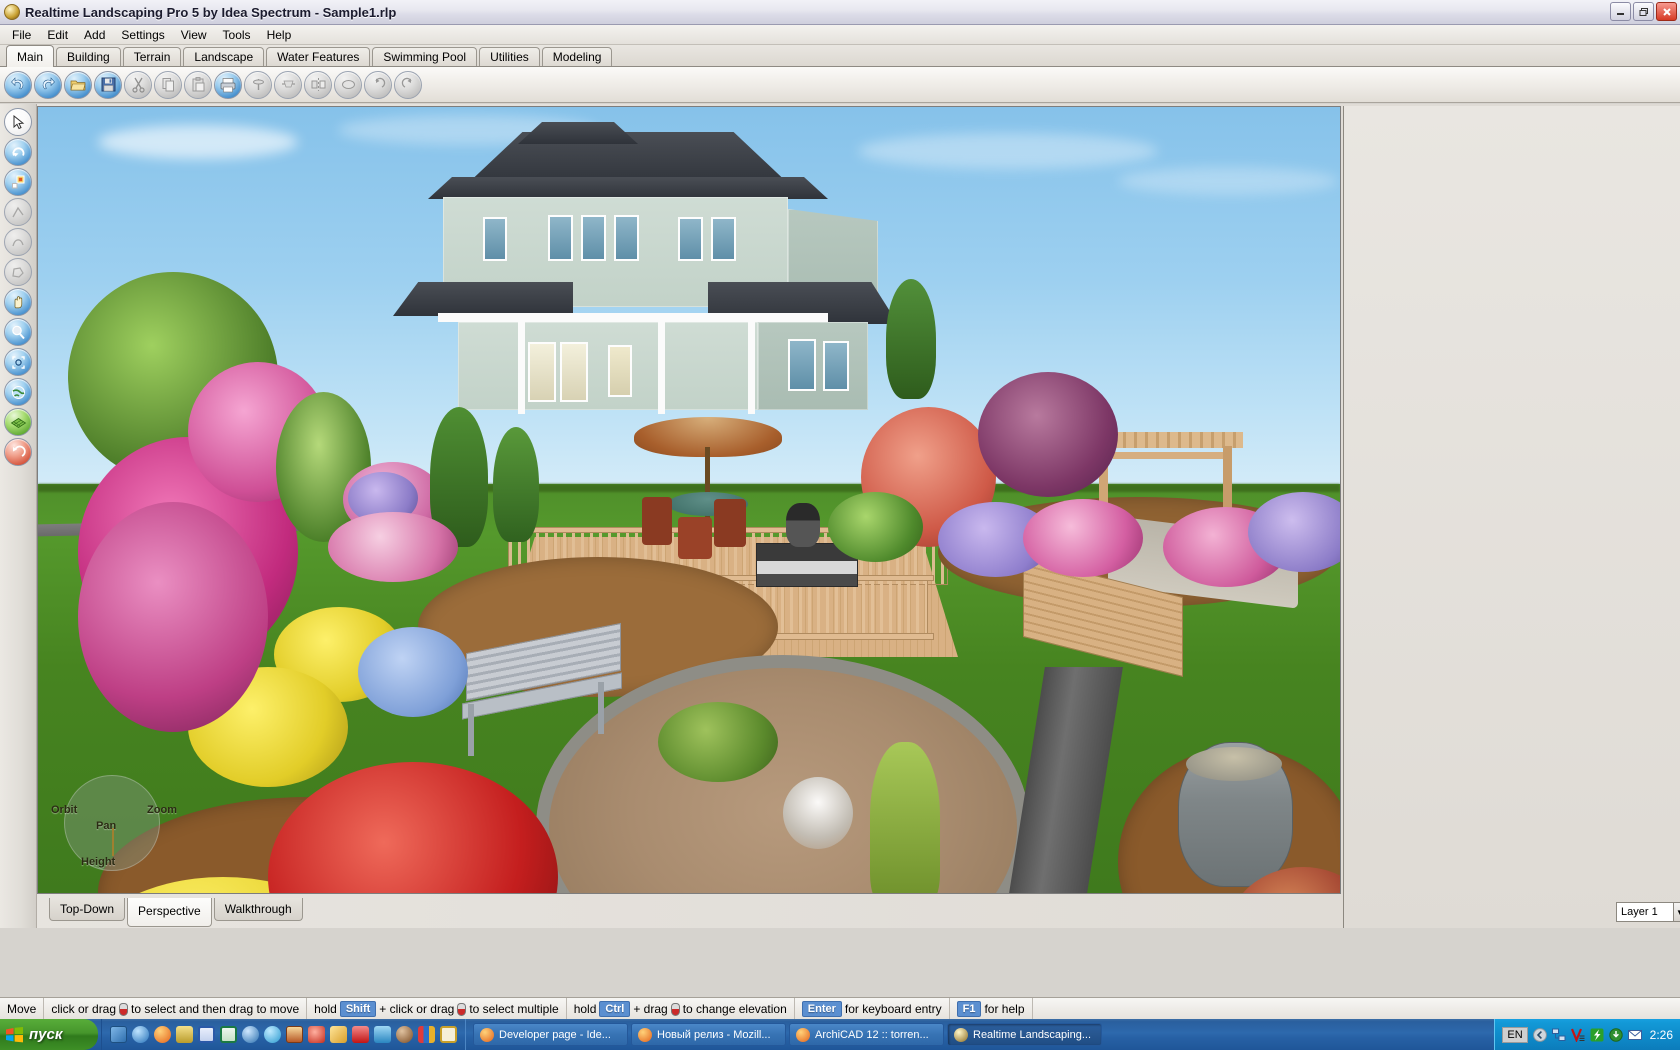  Describe the element at coordinates (1648, 912) in the screenshot. I see `layer-selector: Layer 1 ▼` at that location.